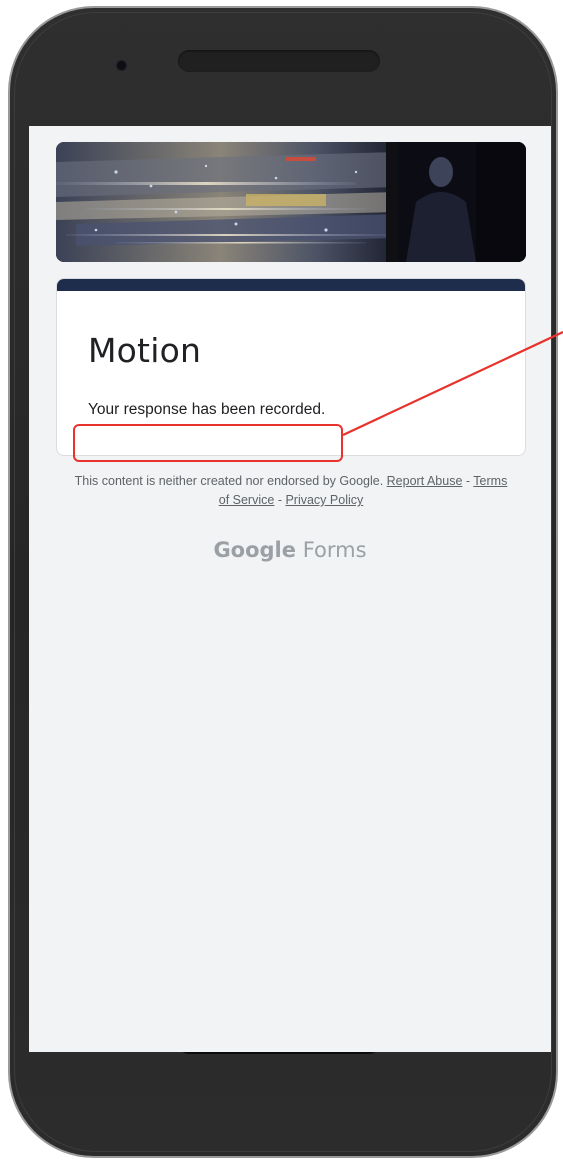  I want to click on confirmation-message: Your response has been recorded., so click(207, 409).